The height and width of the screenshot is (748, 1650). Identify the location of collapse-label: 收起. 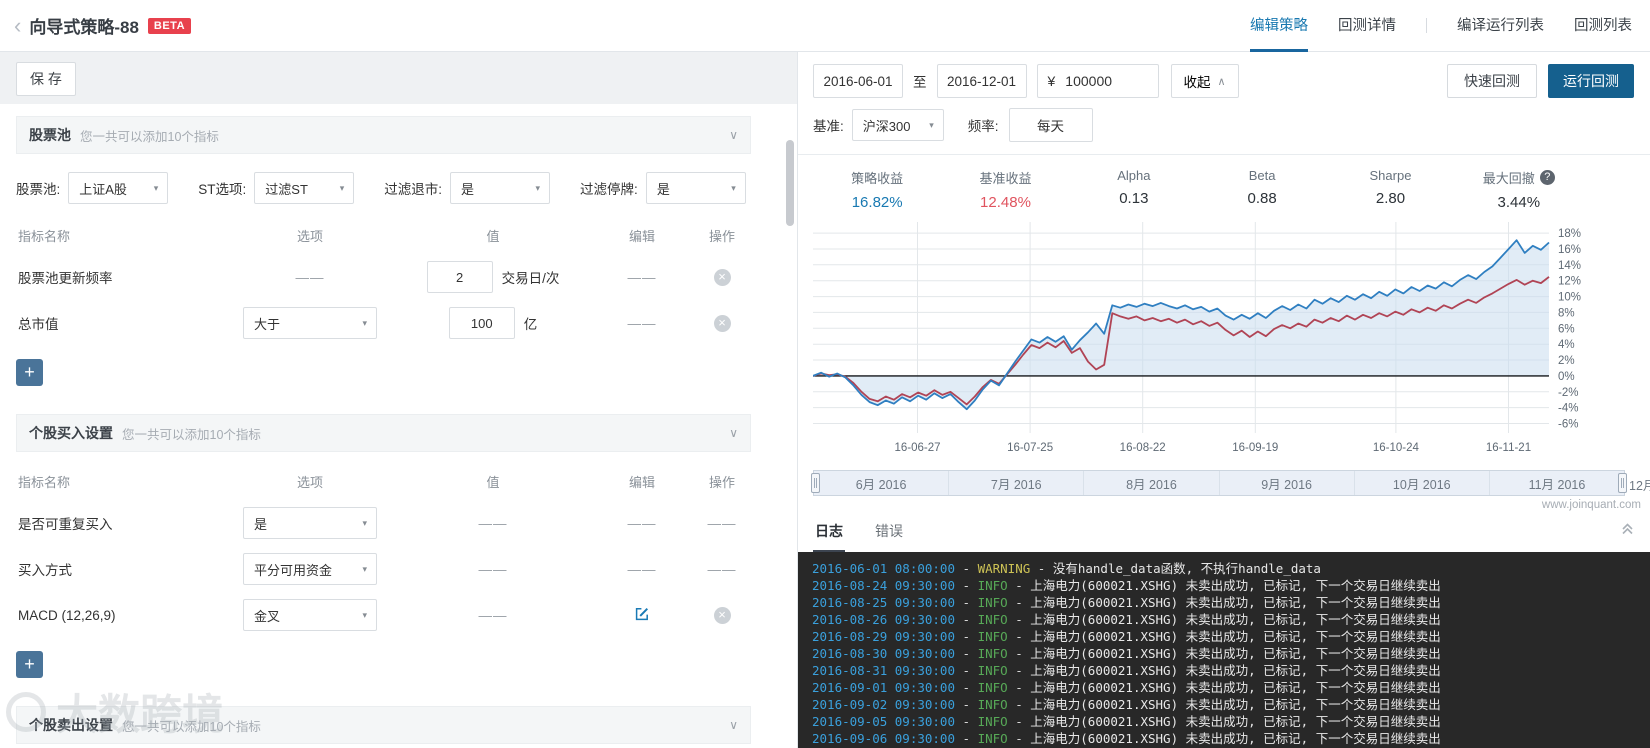
(1197, 82).